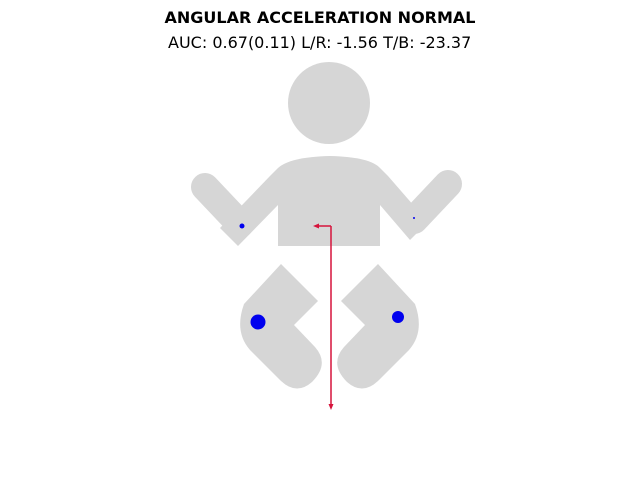 The image size is (640, 480). Describe the element at coordinates (242, 226) in the screenshot. I see `marker-left-hand` at that location.